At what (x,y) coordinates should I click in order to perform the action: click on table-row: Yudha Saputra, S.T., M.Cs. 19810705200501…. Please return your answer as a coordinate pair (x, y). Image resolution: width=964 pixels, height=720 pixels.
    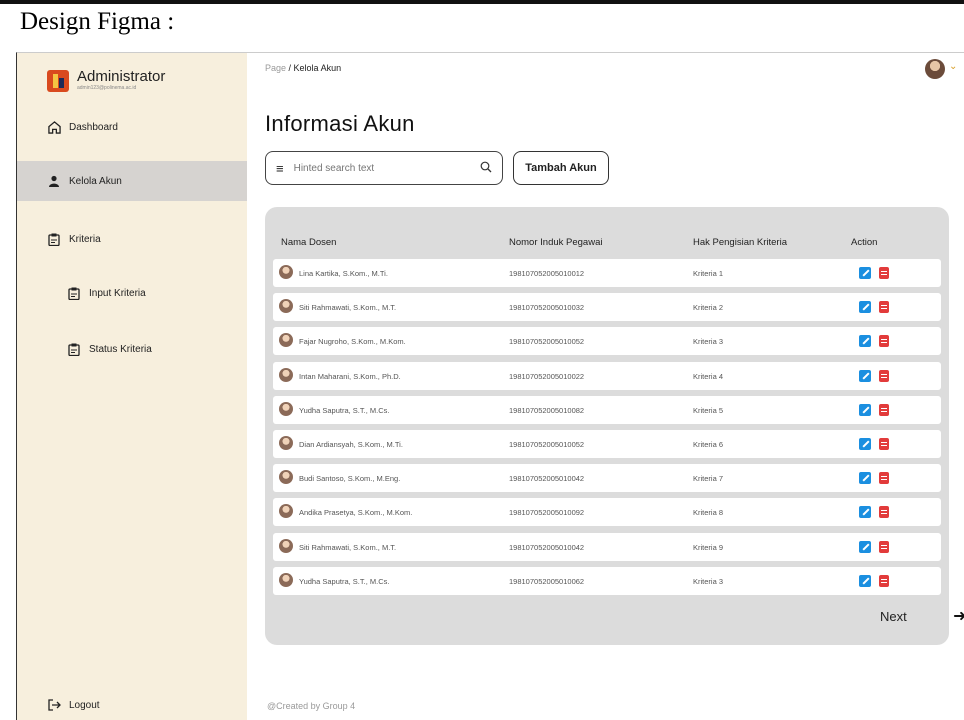
    Looking at the image, I should click on (607, 409).